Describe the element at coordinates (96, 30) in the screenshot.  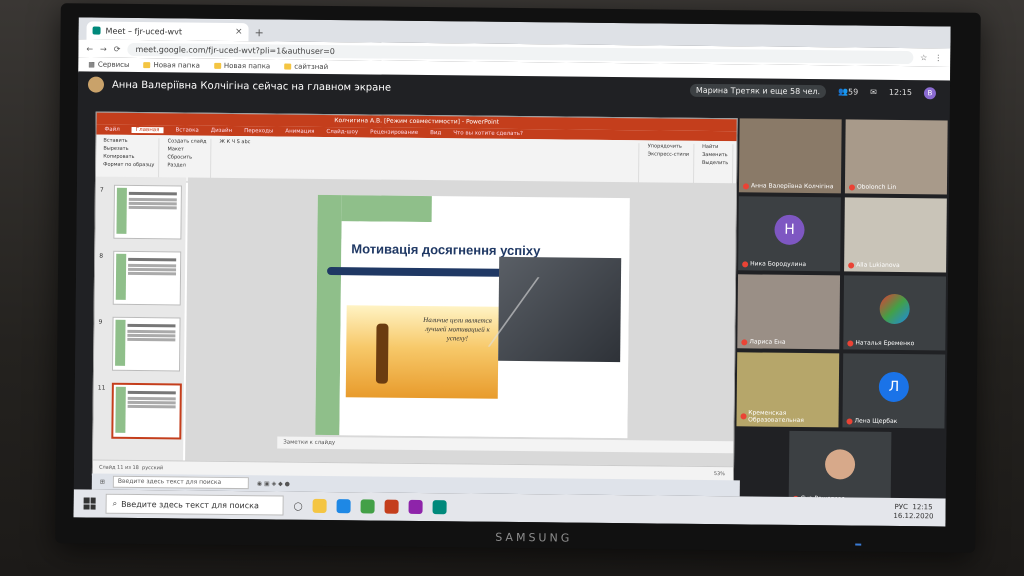
I see `meet-icon` at that location.